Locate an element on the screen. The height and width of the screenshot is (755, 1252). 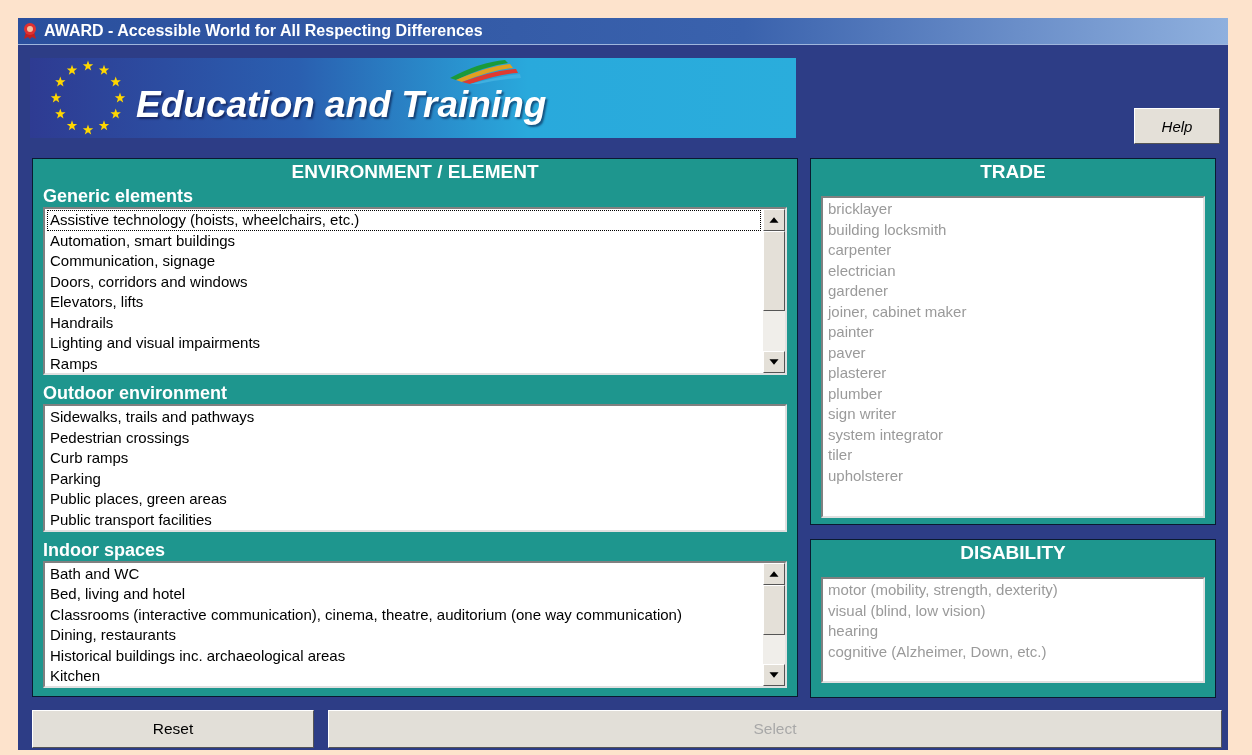
list-item: Classrooms (interactive communication), cinema, theatre, auditorium (one way communication) is located at coordinates (404, 614).